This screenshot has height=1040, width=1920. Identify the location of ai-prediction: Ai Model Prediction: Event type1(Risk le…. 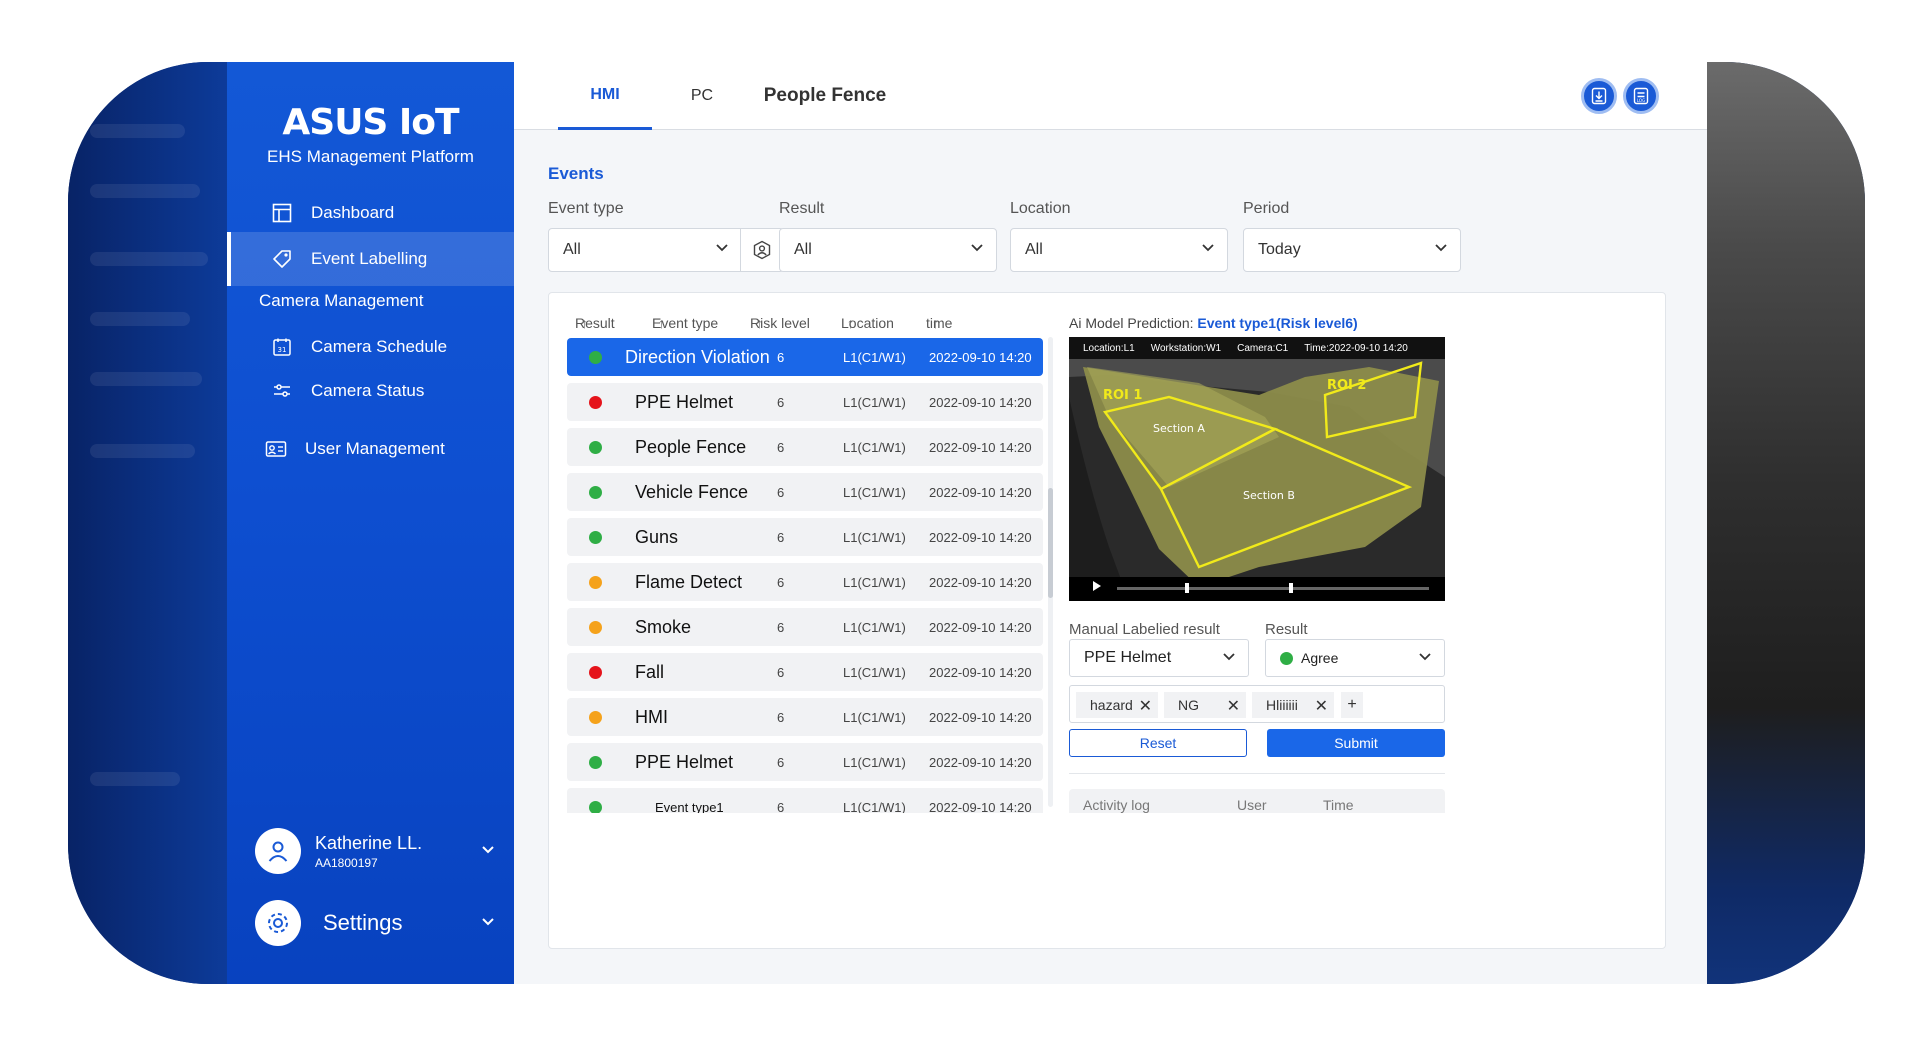
(1213, 323).